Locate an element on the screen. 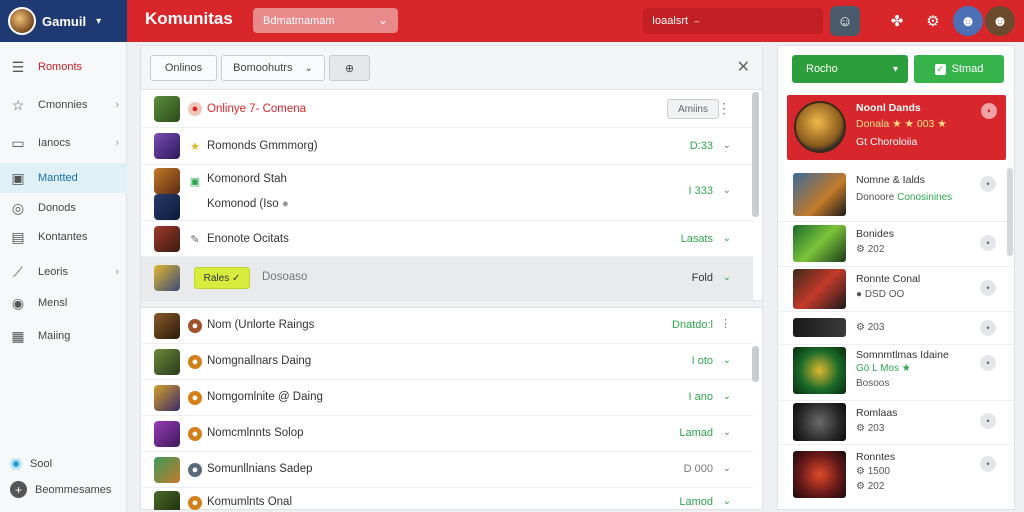 This screenshot has width=1024, height=512. list-item: Nomne & Ialds Donoore Conosinines • is located at coordinates (896, 195).